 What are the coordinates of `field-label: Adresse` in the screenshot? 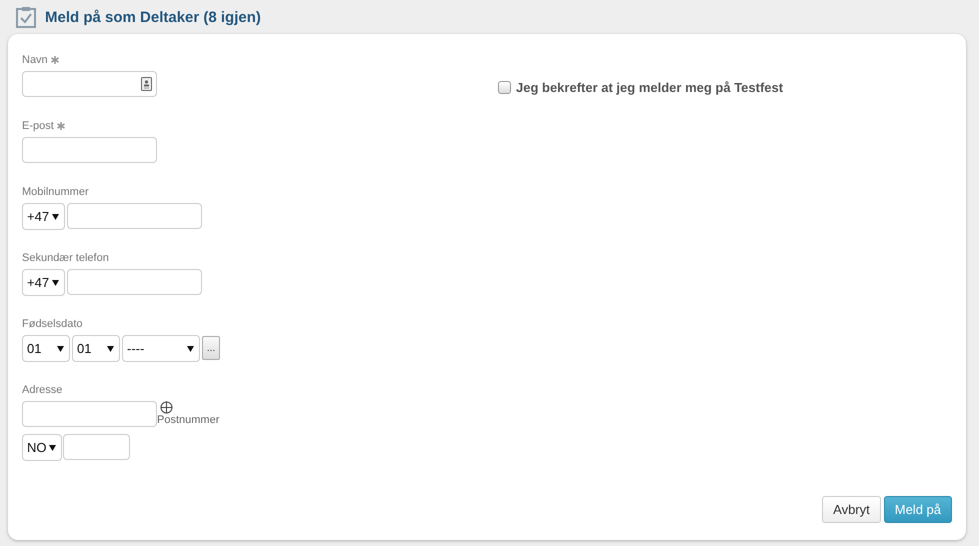 It's located at (42, 390).